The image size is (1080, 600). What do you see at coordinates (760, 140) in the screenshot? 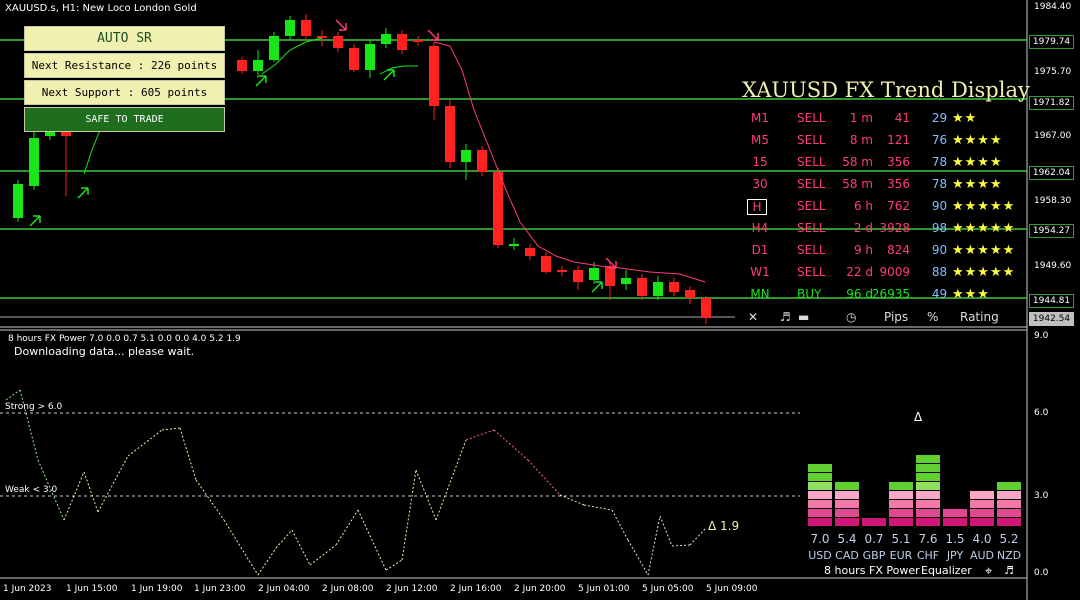
I see `trend-timeframe: M5` at bounding box center [760, 140].